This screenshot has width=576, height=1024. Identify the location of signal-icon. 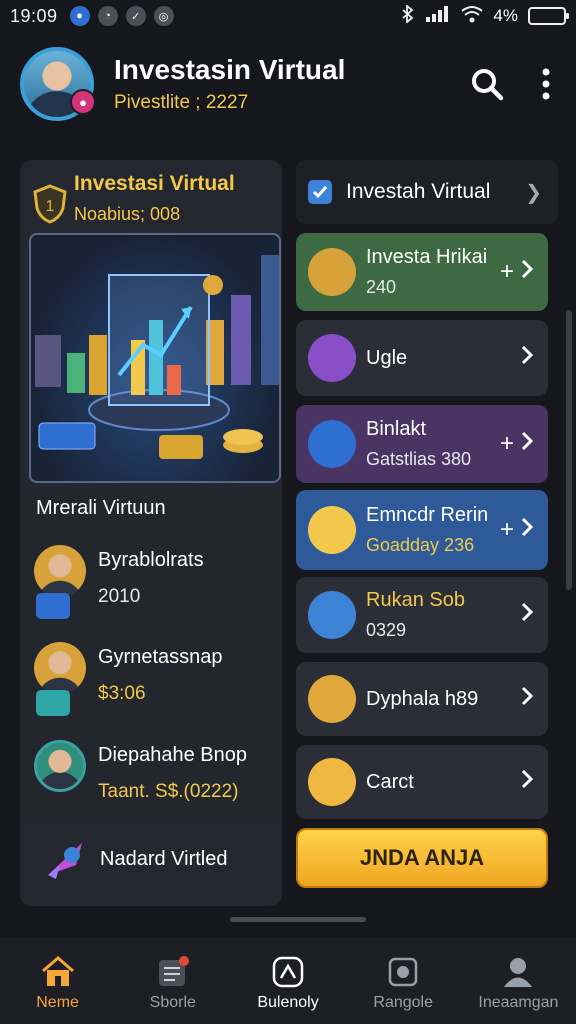
(438, 16).